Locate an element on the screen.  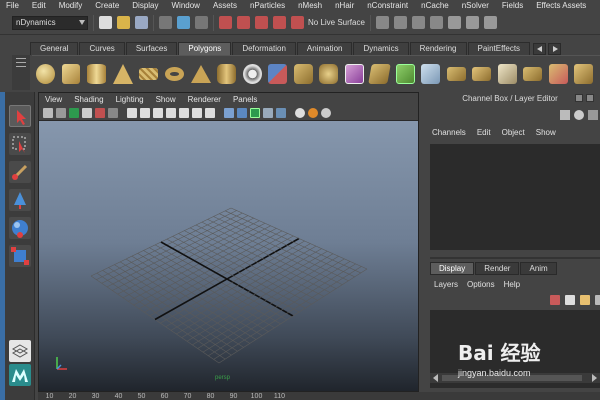
poly-cube-icon is located at coordinates (71, 73).